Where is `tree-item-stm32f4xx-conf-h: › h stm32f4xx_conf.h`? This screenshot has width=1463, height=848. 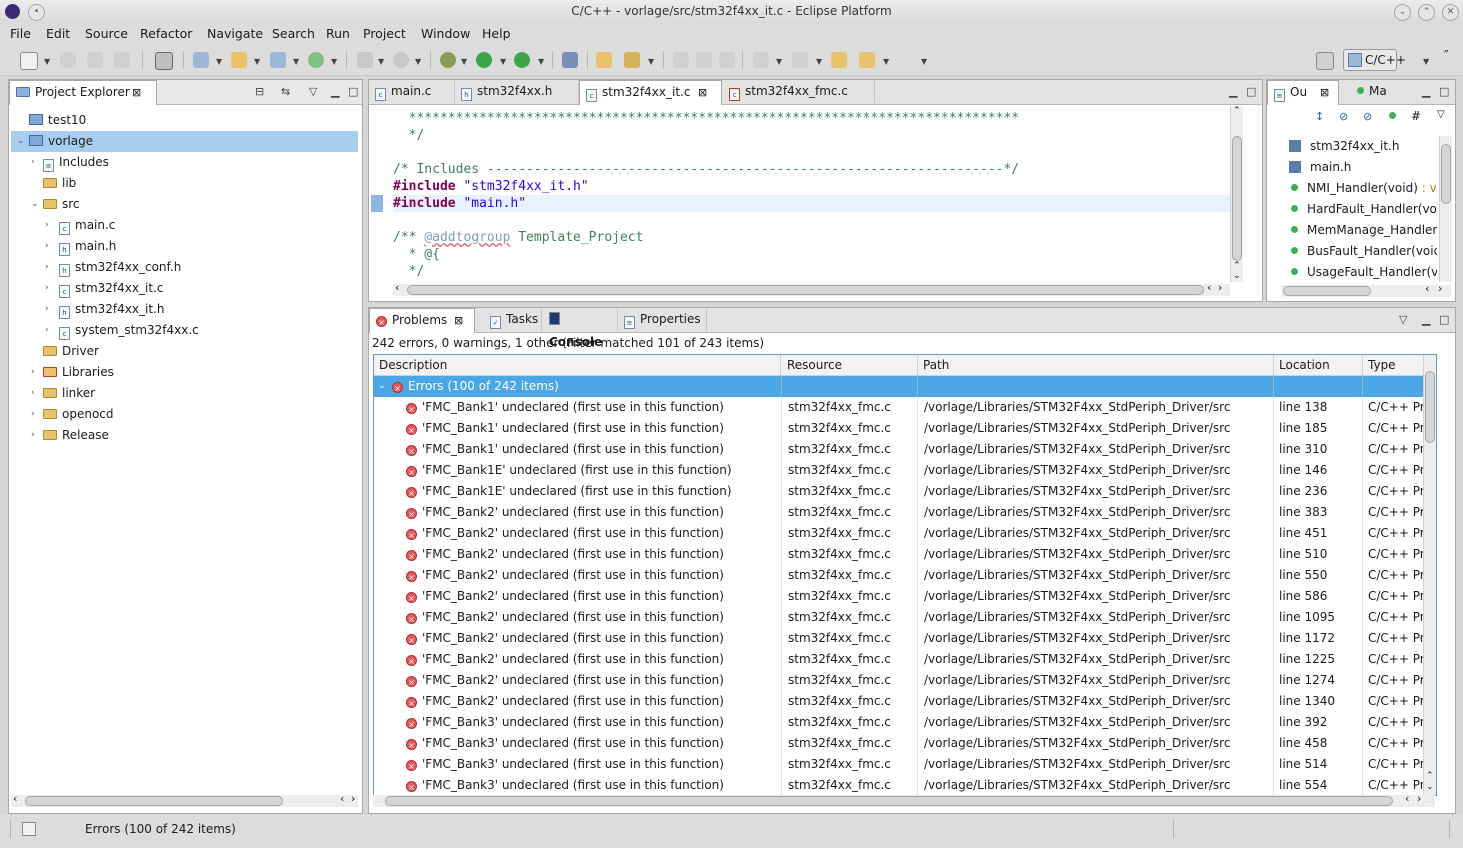 tree-item-stm32f4xx-conf-h: › h stm32f4xx_conf.h is located at coordinates (184, 267).